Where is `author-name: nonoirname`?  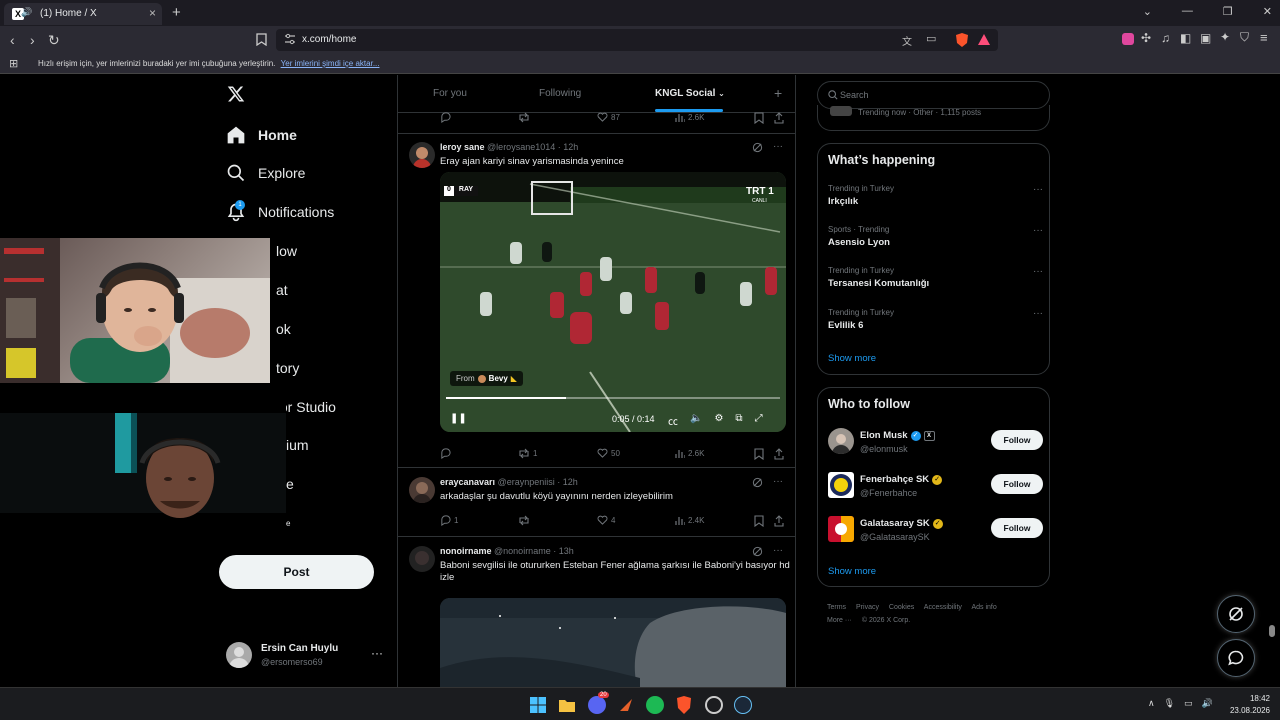
author-name: nonoirname is located at coordinates (466, 551).